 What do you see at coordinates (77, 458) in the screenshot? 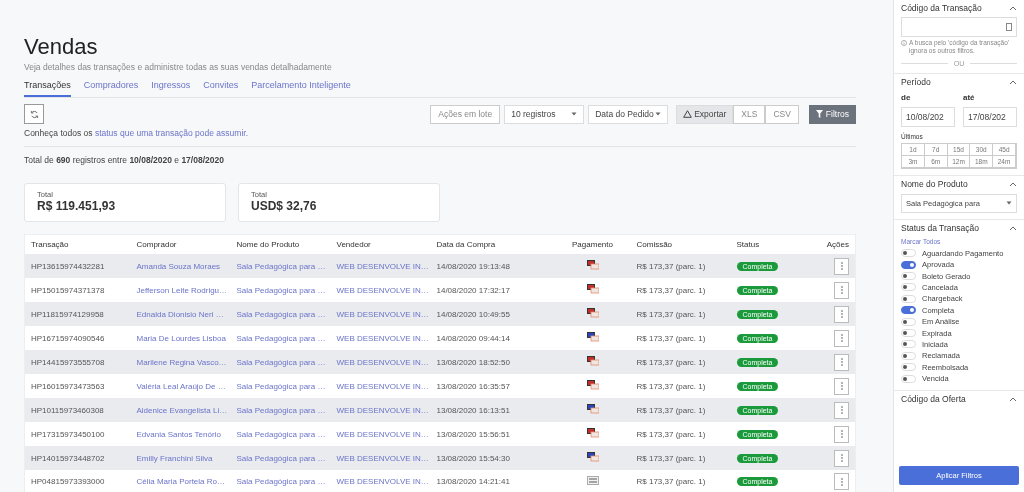
I see `table-cell: HP14015973448702` at bounding box center [77, 458].